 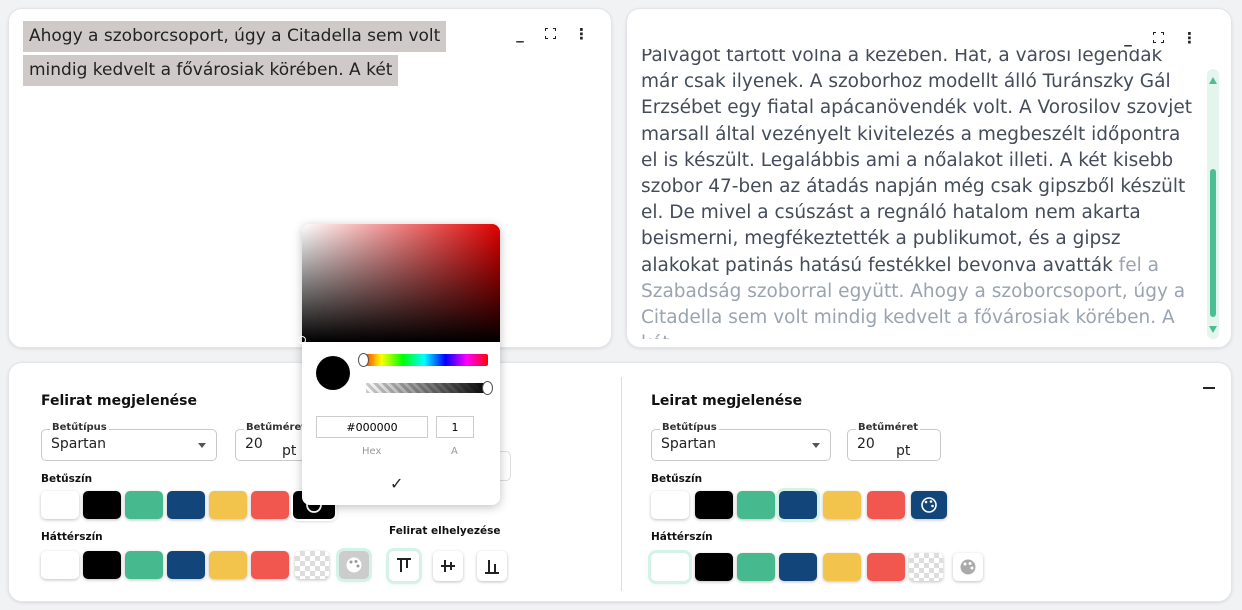 What do you see at coordinates (1213, 80) in the screenshot?
I see `scroll-up-icon` at bounding box center [1213, 80].